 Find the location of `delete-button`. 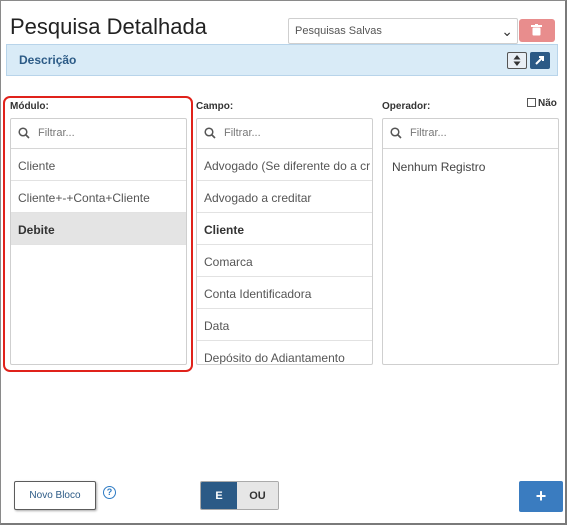

delete-button is located at coordinates (537, 30).